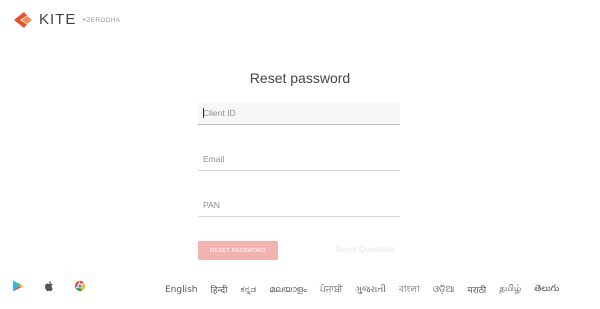 This screenshot has width=600, height=309. What do you see at coordinates (288, 290) in the screenshot?
I see `language-malayalam: മലയാളം` at bounding box center [288, 290].